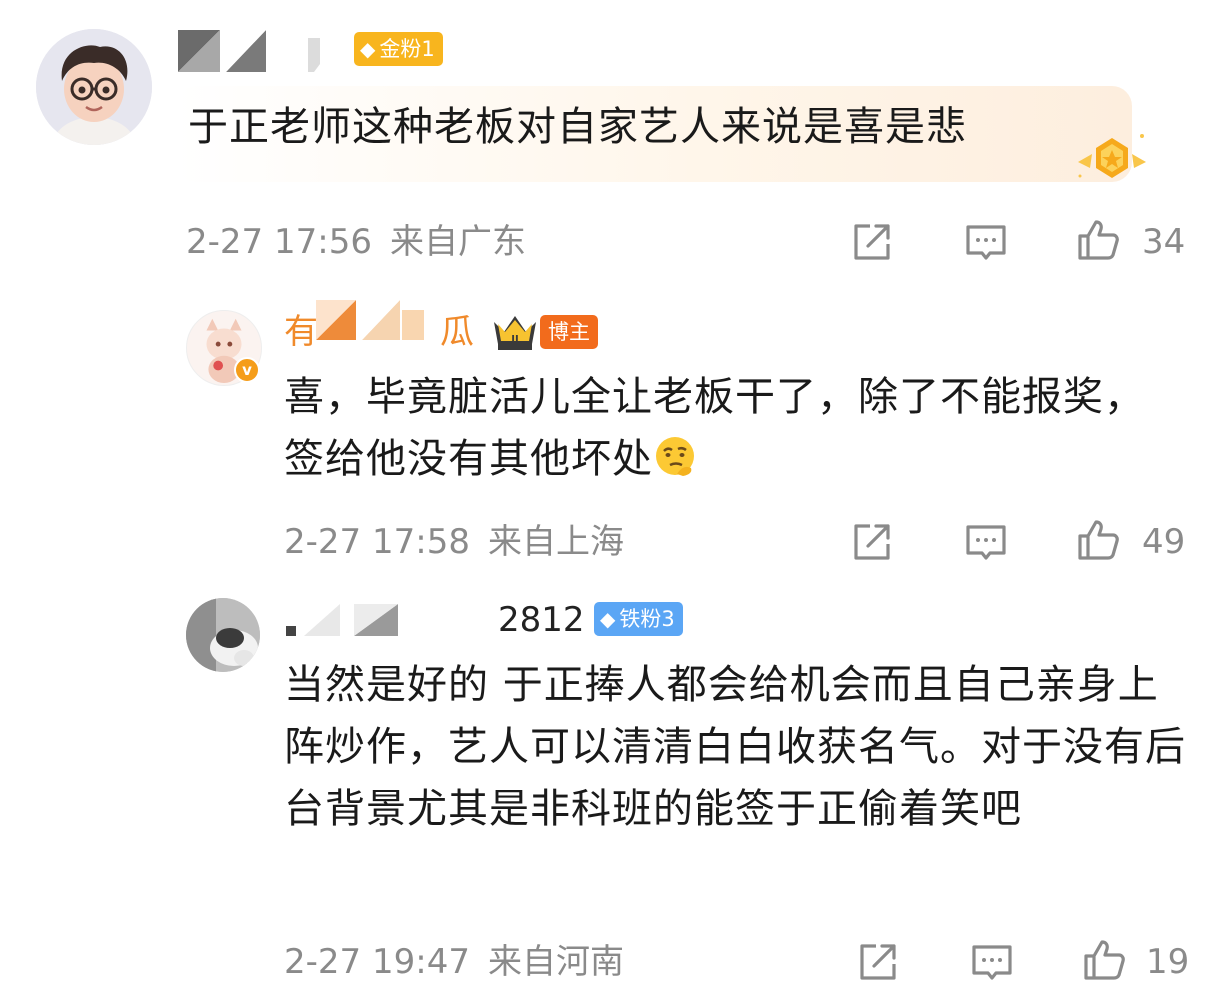 The image size is (1220, 1008). I want to click on comment-text: 于正老师这种老板对自家艺人来说是喜是悲, so click(638, 127).